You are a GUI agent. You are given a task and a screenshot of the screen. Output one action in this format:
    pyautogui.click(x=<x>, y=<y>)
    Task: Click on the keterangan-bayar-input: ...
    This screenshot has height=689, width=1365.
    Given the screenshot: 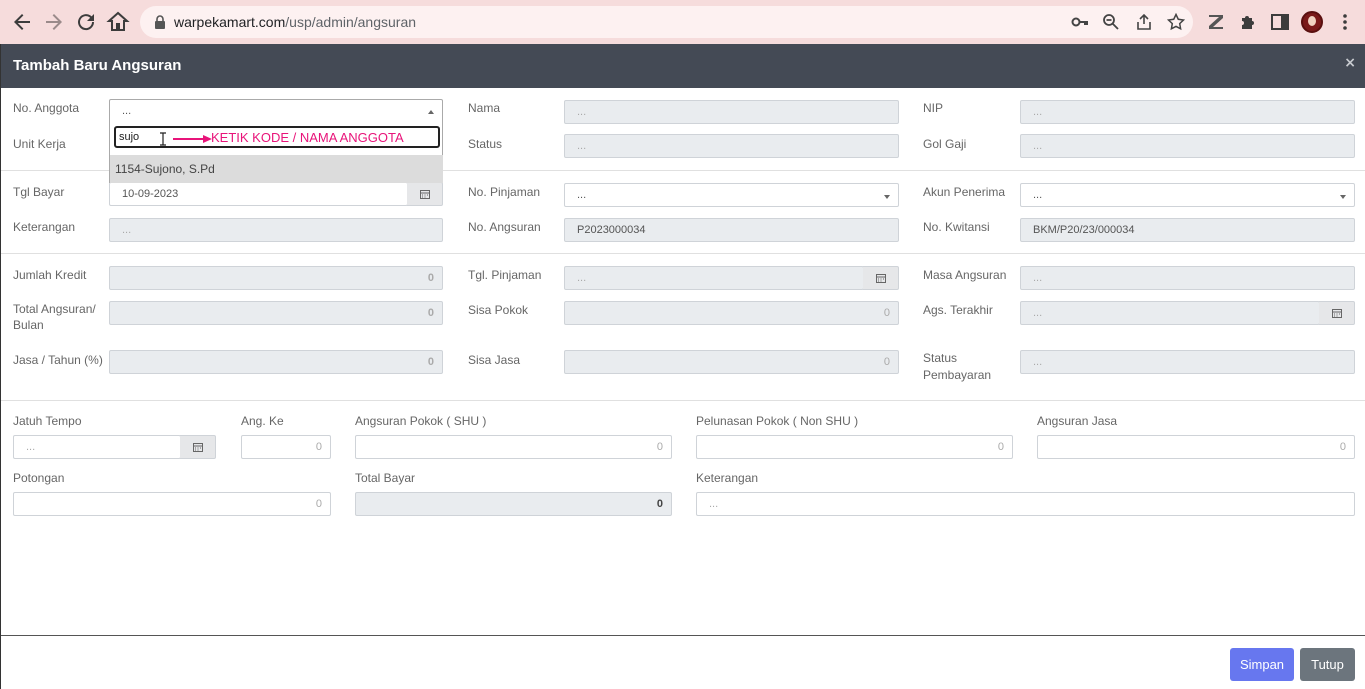 What is the action you would take?
    pyautogui.click(x=1025, y=504)
    